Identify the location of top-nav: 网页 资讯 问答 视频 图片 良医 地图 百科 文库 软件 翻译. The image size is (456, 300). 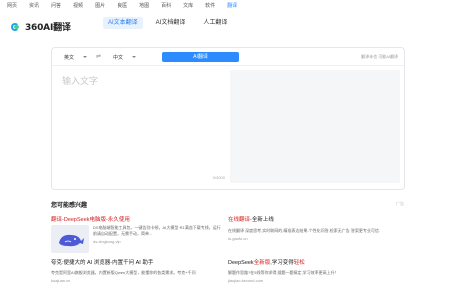
(228, 6).